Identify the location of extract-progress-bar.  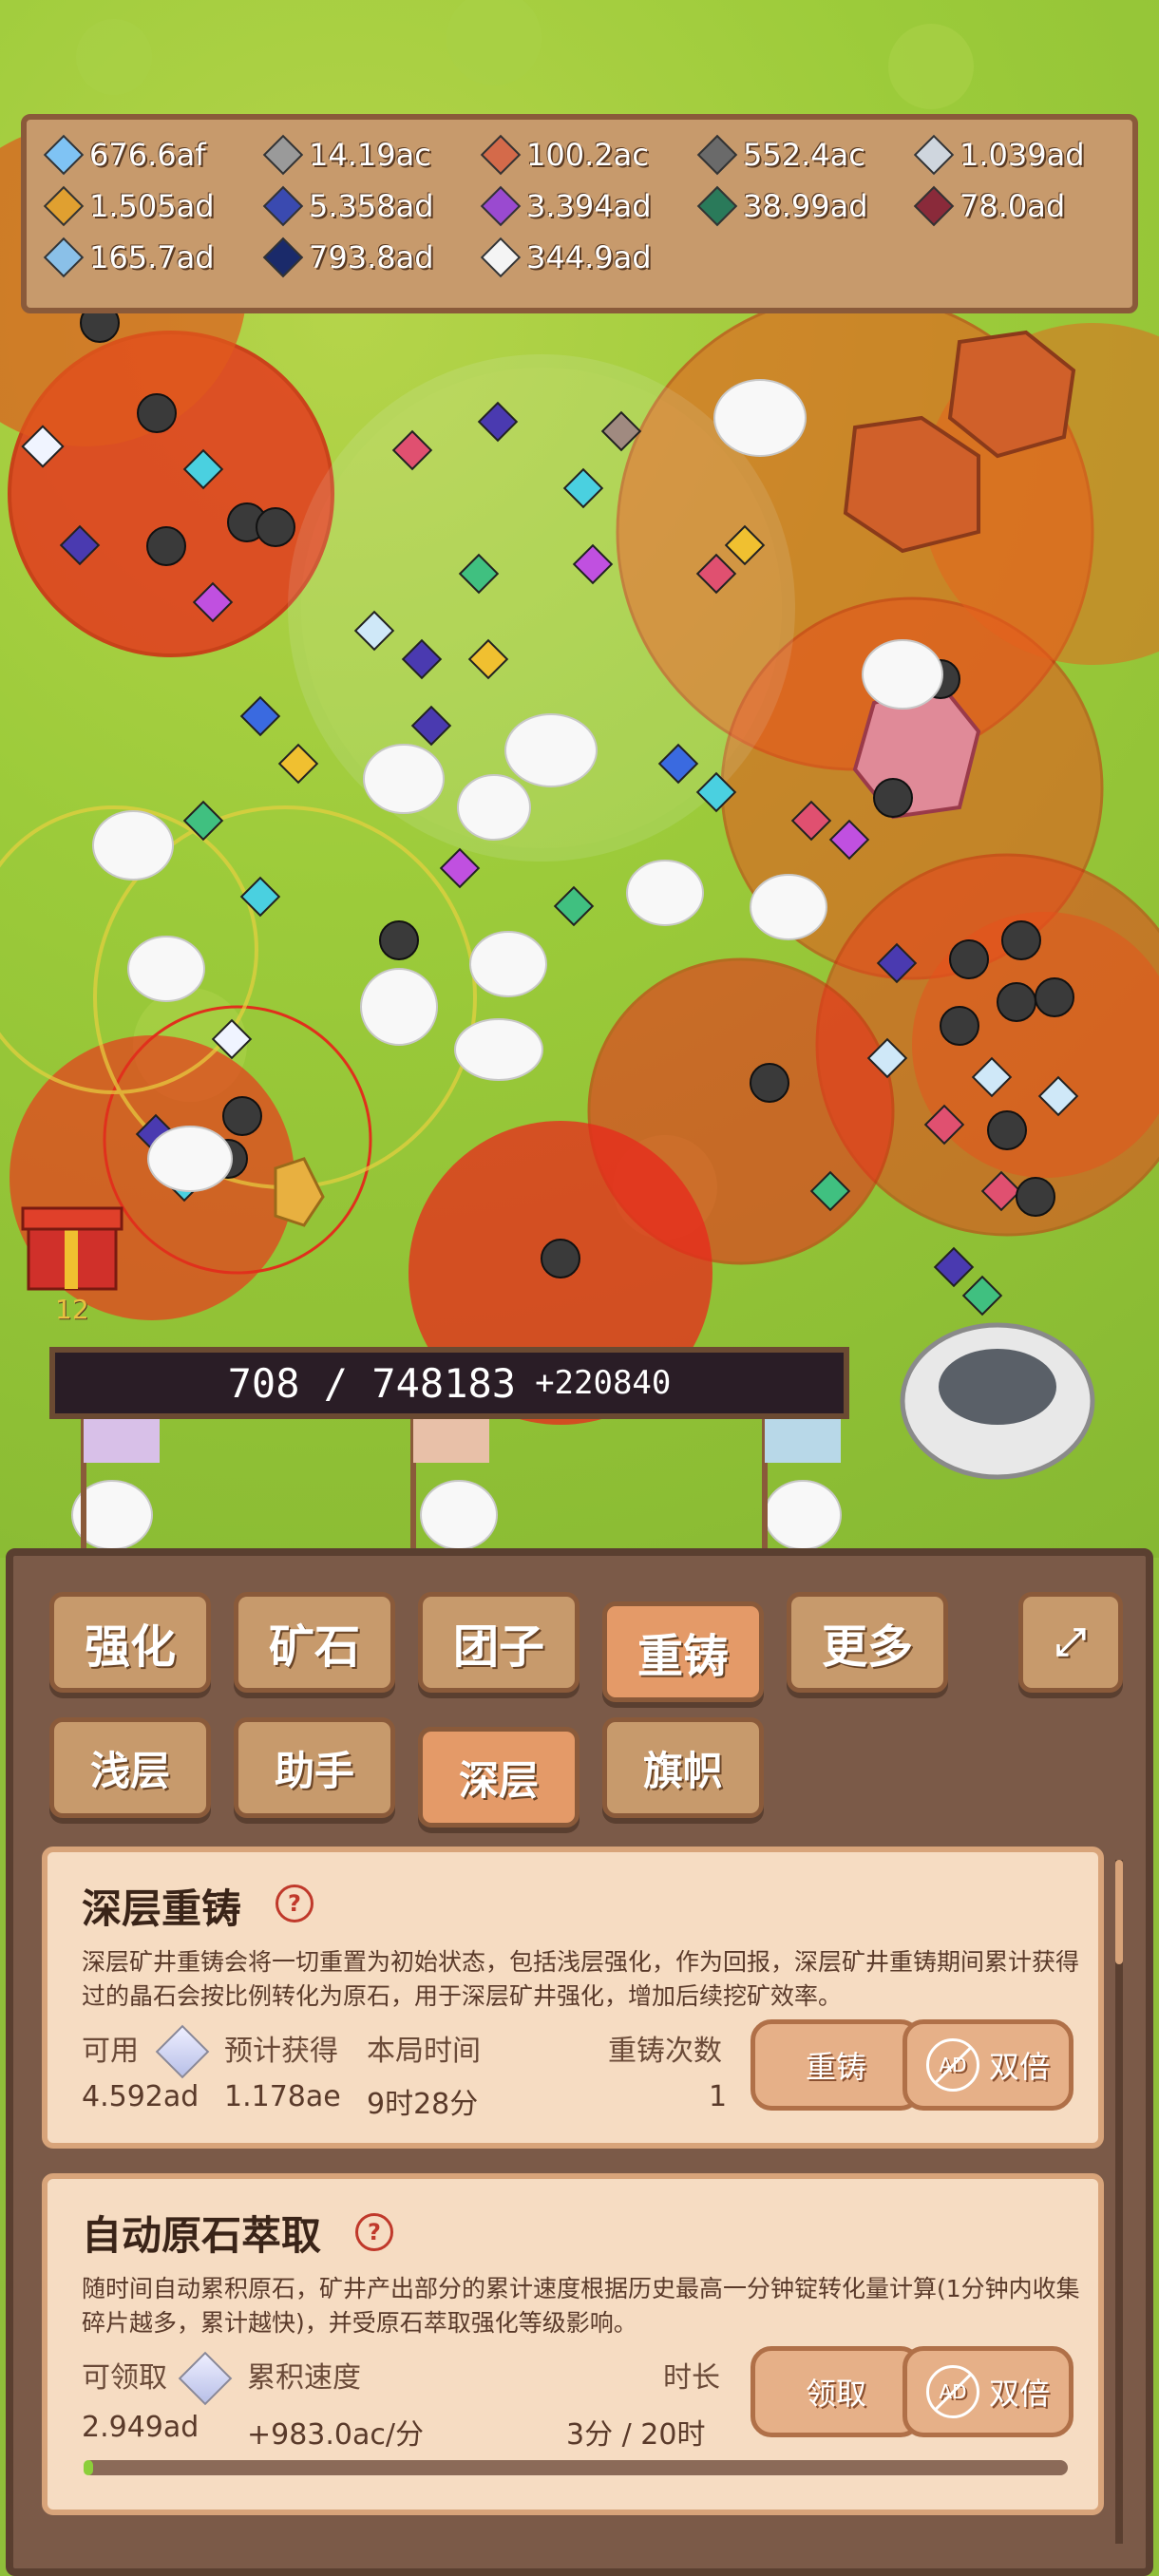
(576, 2467).